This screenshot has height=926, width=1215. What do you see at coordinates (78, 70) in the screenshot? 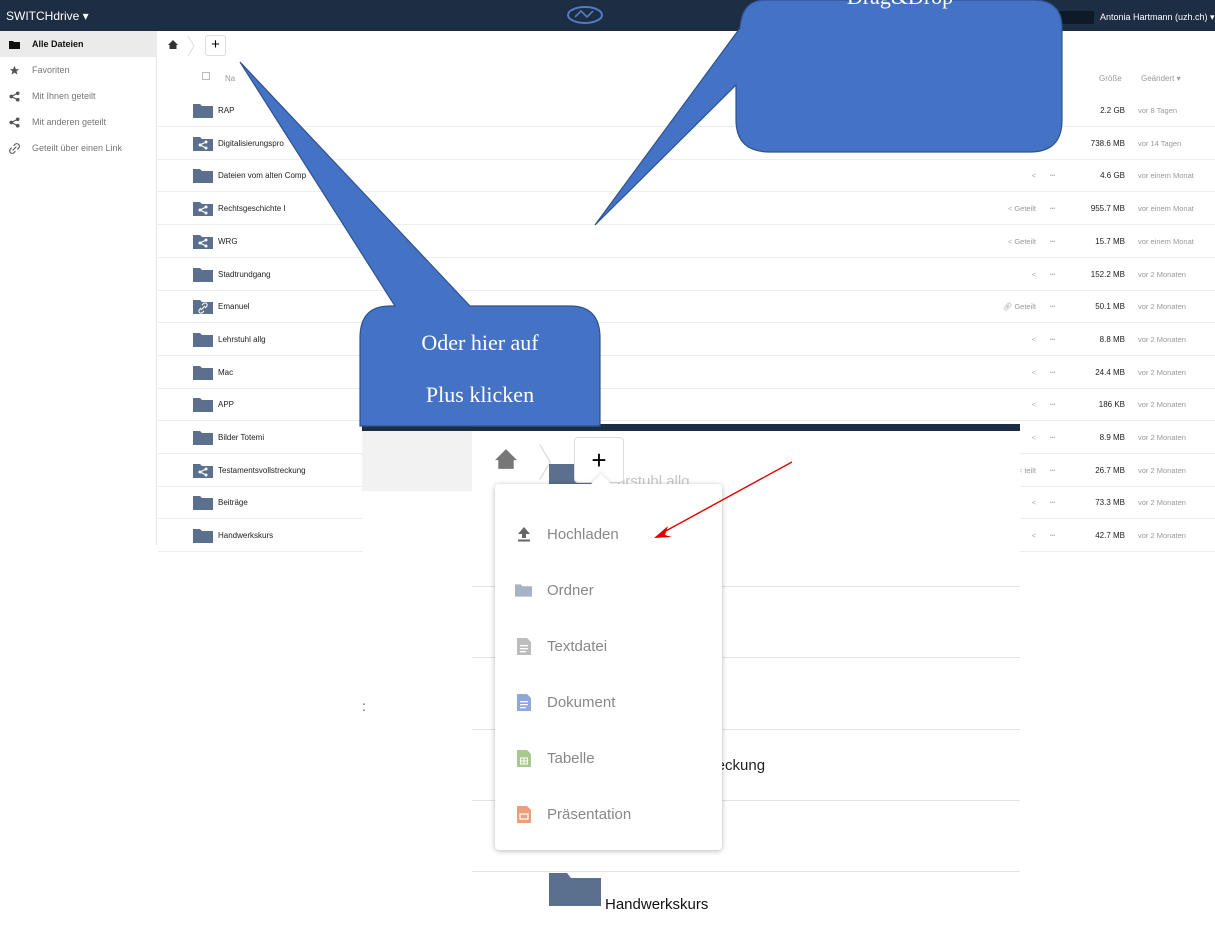
I see `sidebar-item-favorites: Favoriten` at bounding box center [78, 70].